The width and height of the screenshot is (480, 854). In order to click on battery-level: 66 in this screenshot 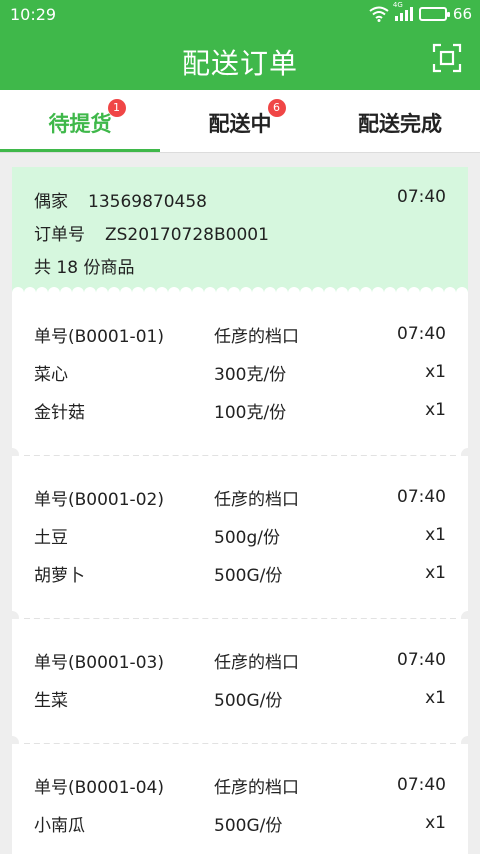, I will do `click(462, 14)`.